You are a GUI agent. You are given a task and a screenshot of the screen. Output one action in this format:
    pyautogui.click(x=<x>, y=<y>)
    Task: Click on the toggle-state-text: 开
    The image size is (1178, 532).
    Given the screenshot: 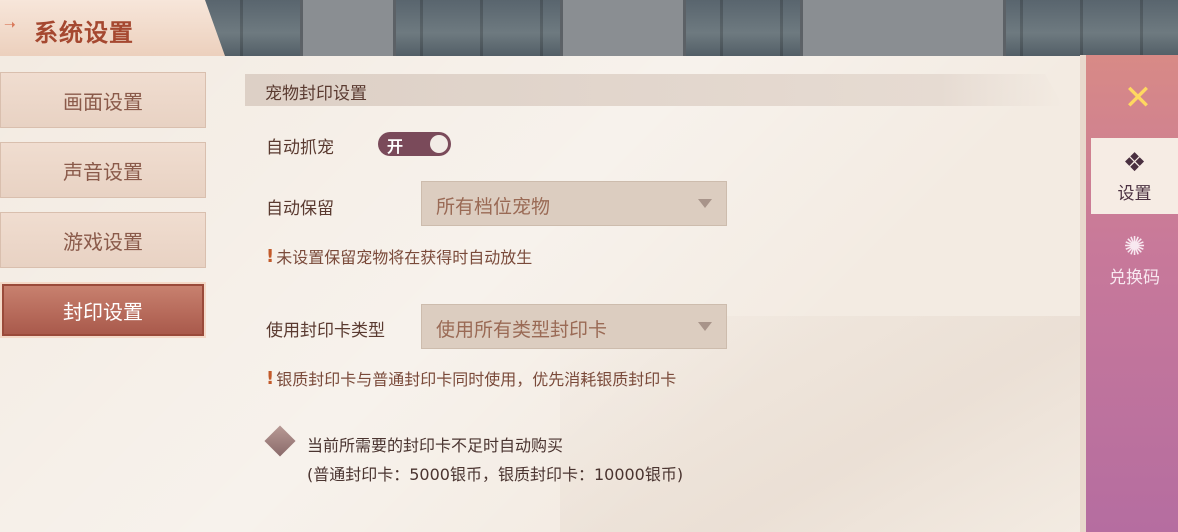 What is the action you would take?
    pyautogui.click(x=395, y=146)
    